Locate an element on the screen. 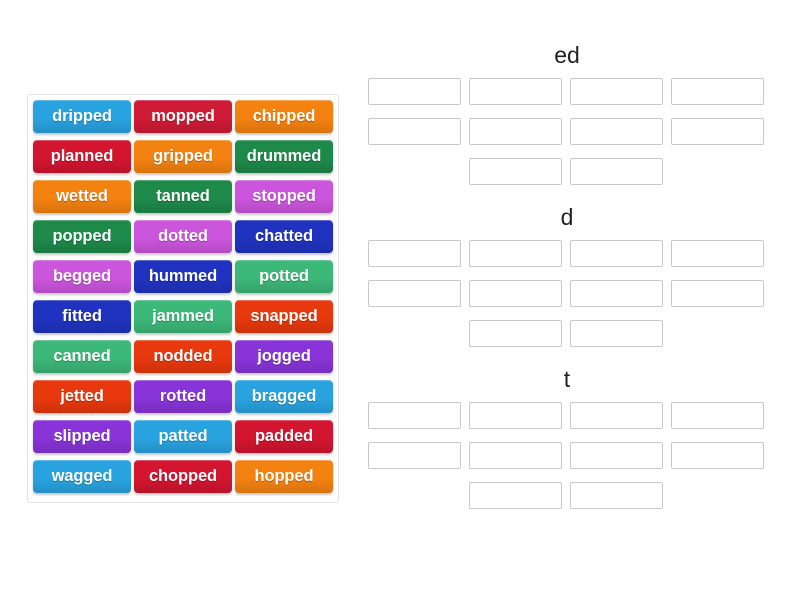  word-tile: hummed is located at coordinates (183, 276).